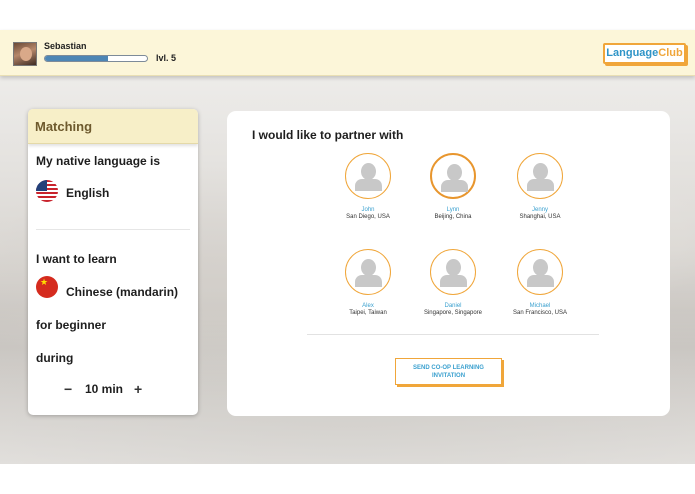 This screenshot has width=695, height=494. What do you see at coordinates (64, 126) in the screenshot?
I see `matching-tab-label: Matching` at bounding box center [64, 126].